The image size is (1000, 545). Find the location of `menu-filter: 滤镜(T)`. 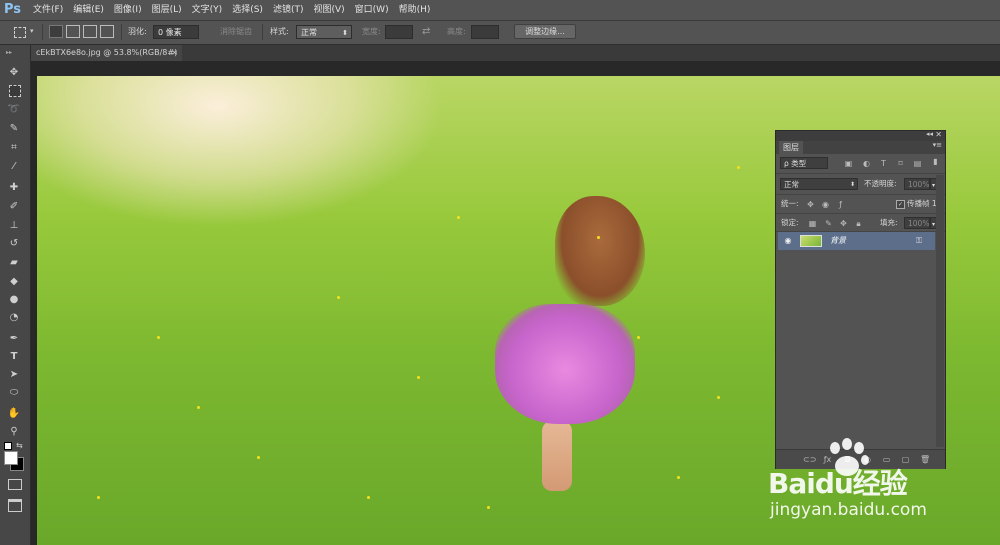

menu-filter: 滤镜(T) is located at coordinates (288, 10).